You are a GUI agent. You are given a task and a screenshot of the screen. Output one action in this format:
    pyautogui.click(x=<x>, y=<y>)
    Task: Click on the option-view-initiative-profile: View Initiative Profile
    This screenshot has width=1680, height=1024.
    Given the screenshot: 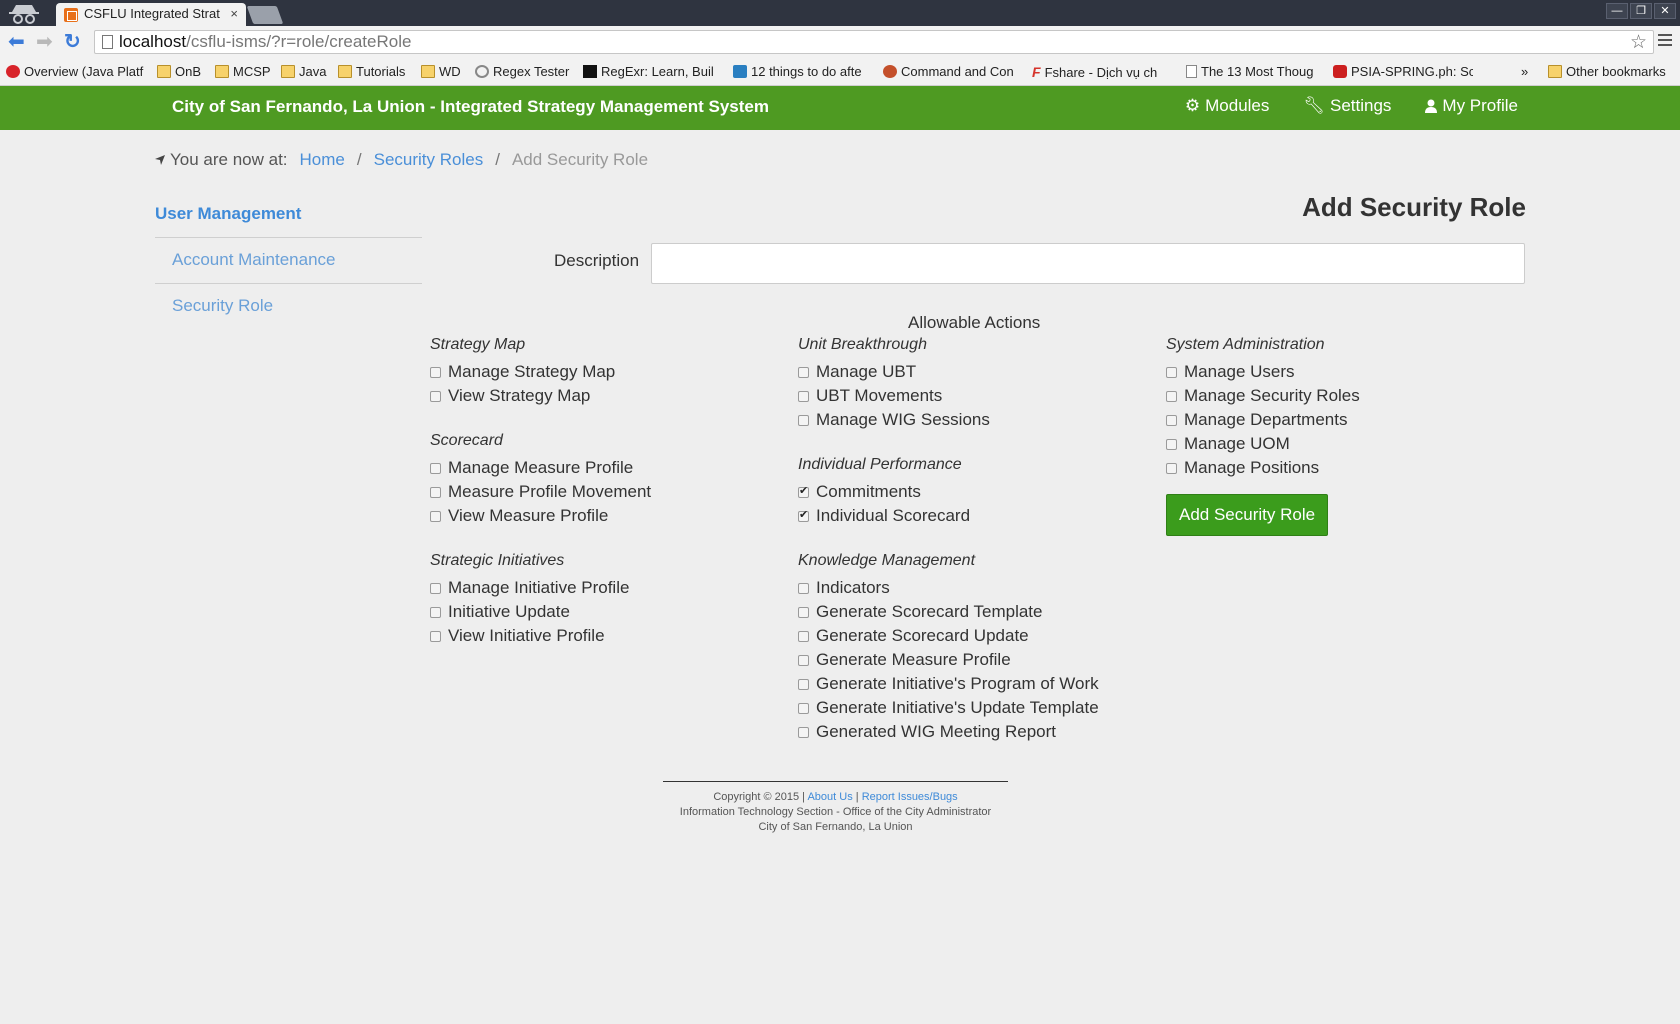 What is the action you would take?
    pyautogui.click(x=610, y=636)
    